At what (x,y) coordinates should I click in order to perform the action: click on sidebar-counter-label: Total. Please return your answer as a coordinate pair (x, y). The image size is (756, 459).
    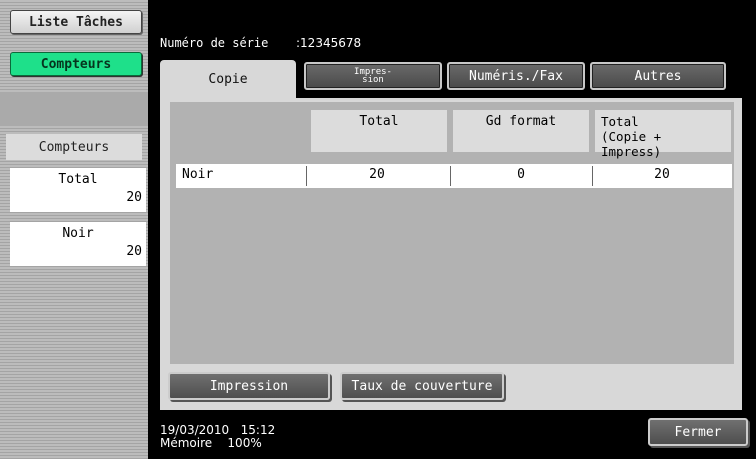
    Looking at the image, I should click on (78, 179).